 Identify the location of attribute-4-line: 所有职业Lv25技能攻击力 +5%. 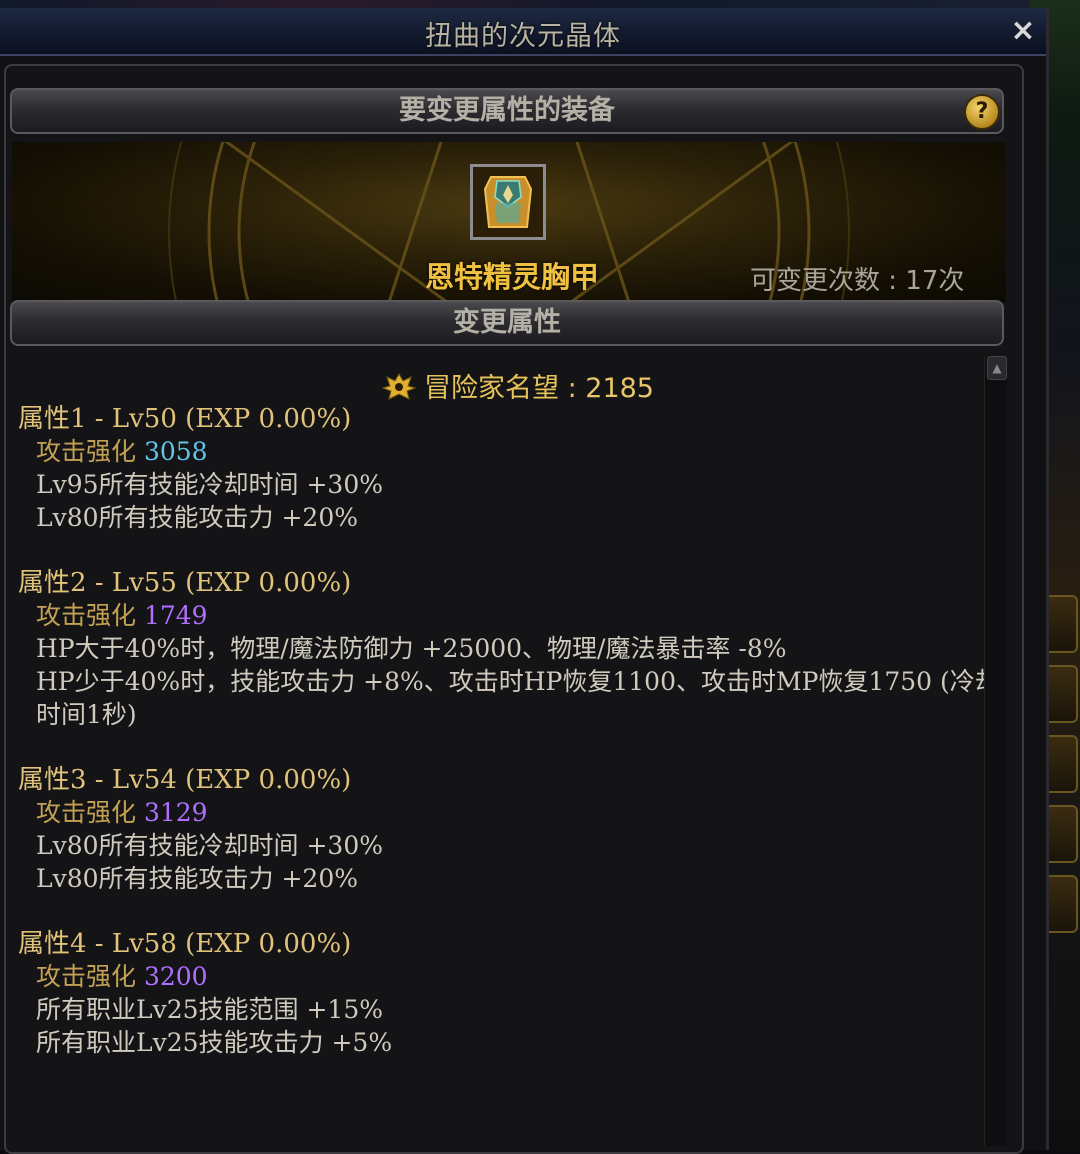
(214, 1042).